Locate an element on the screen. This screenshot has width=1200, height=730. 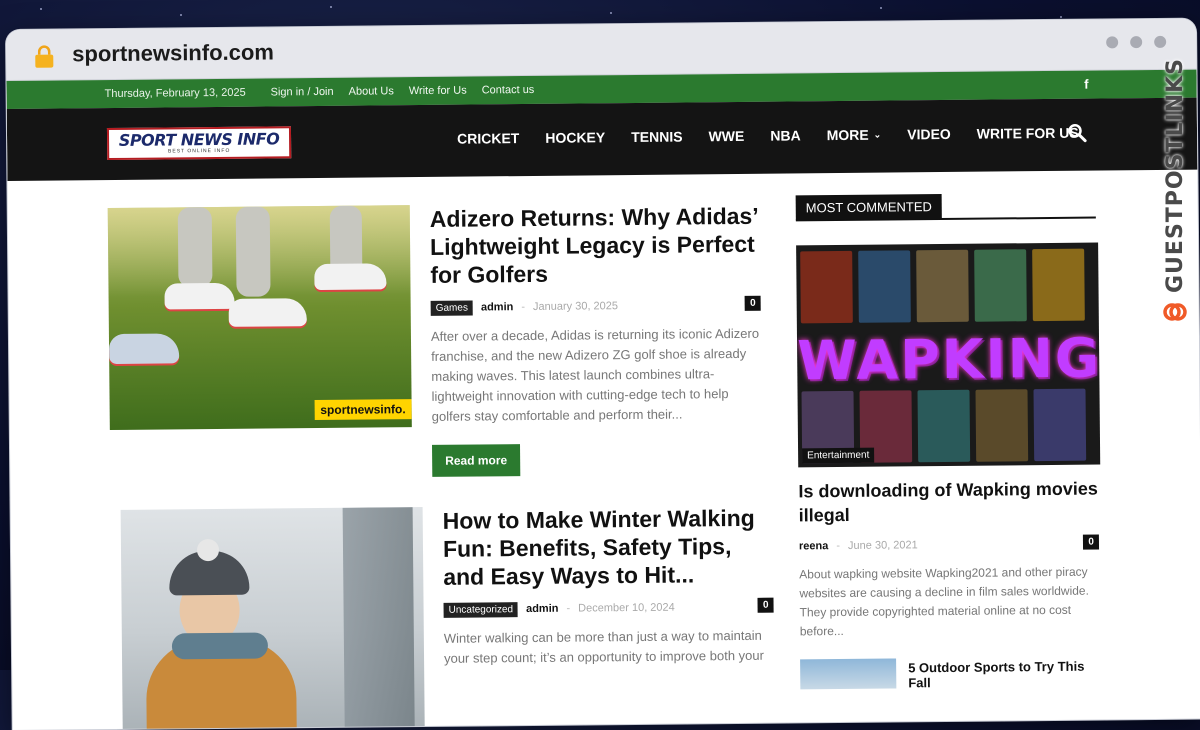
featured-author: reena is located at coordinates (813, 546).